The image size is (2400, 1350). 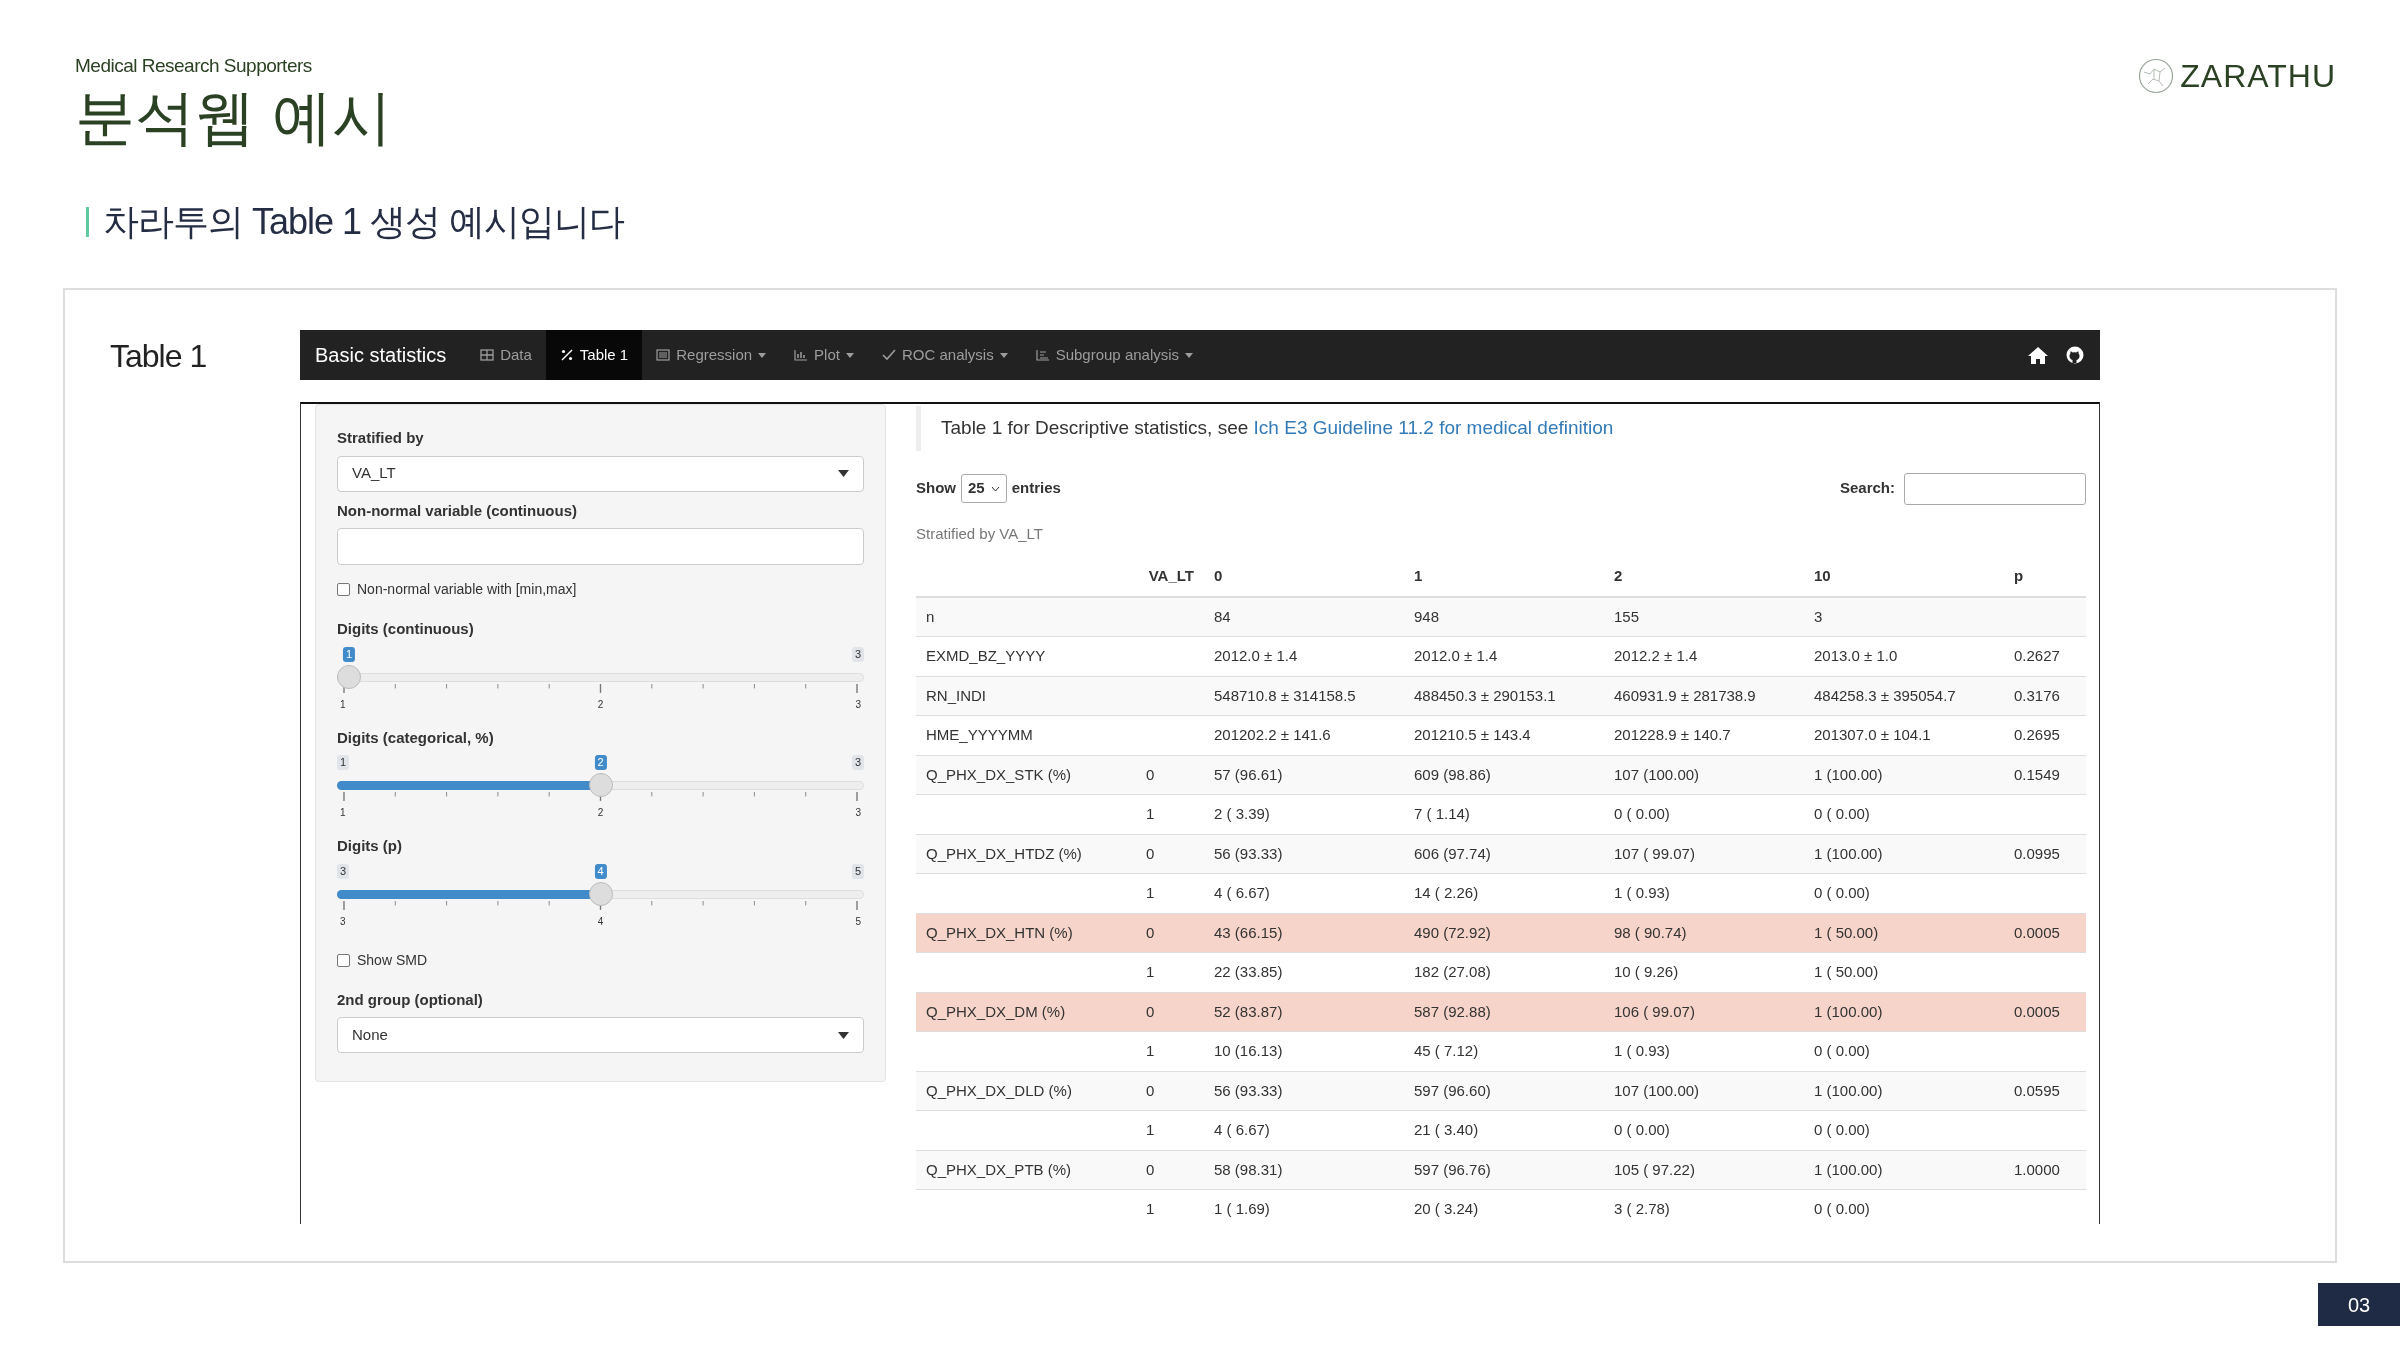 I want to click on search-label: Search:, so click(x=1867, y=488).